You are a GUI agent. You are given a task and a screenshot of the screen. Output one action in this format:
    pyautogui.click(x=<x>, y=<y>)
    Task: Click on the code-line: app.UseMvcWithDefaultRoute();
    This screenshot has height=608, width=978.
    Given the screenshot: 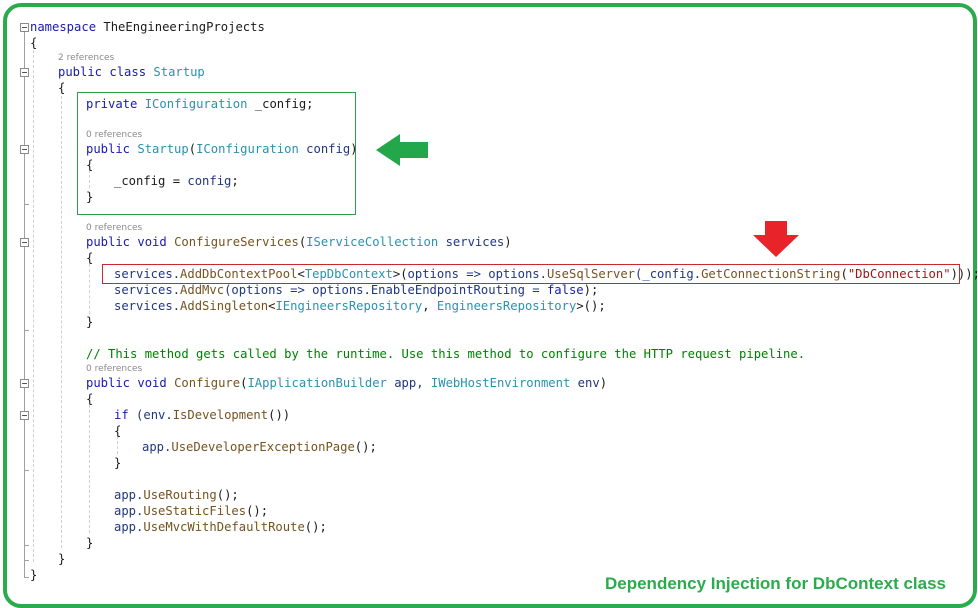 What is the action you would take?
    pyautogui.click(x=220, y=527)
    